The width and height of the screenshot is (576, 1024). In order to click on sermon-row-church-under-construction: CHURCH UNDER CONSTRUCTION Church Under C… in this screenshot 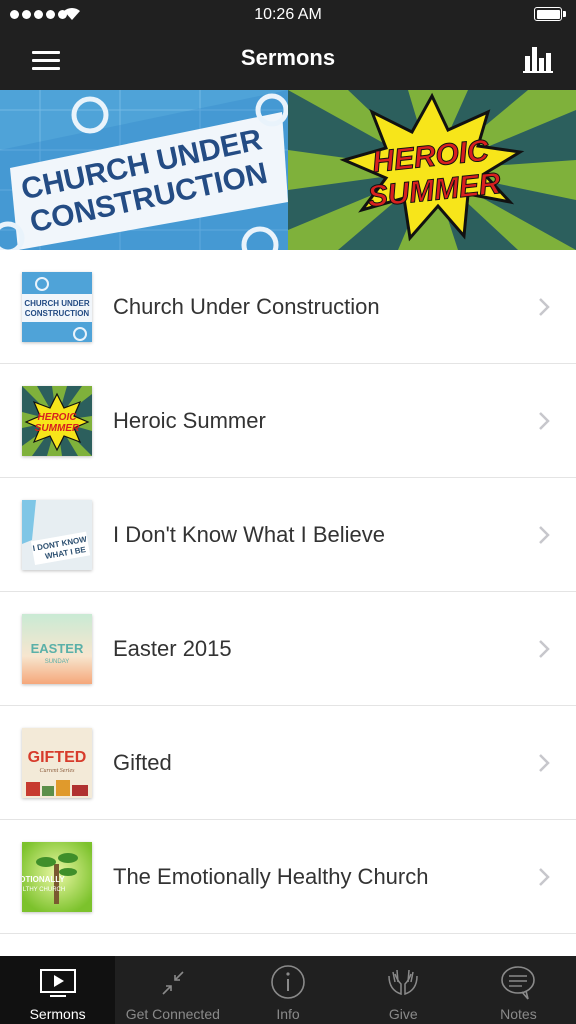, I will do `click(288, 307)`.